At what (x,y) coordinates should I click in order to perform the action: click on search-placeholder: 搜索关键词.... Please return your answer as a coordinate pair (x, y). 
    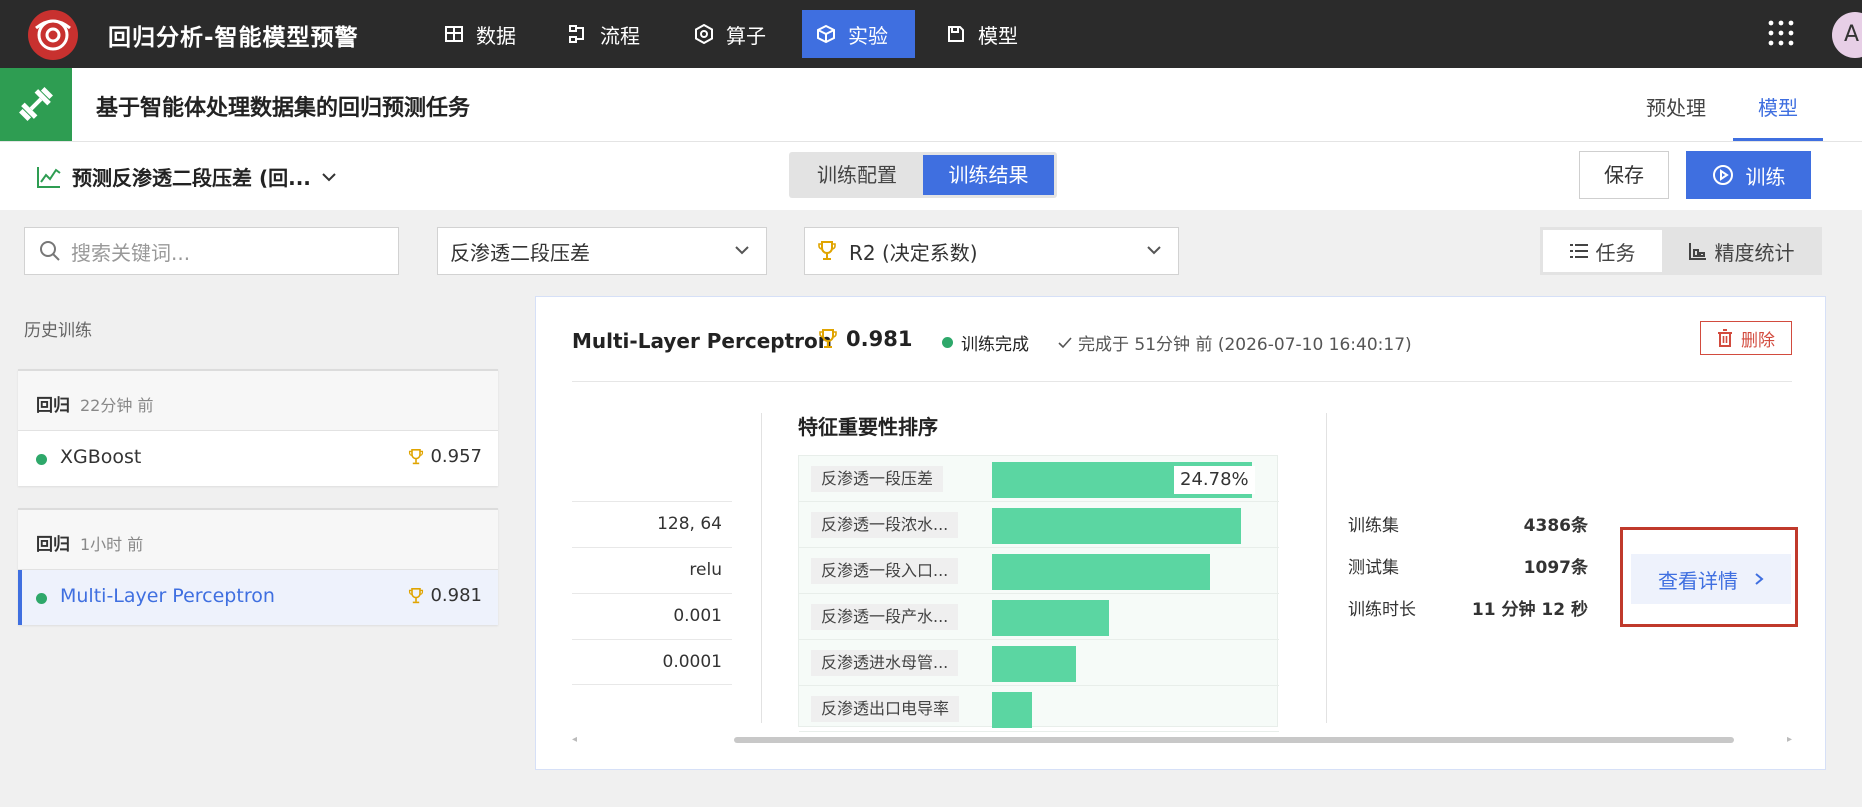
    Looking at the image, I should click on (131, 252).